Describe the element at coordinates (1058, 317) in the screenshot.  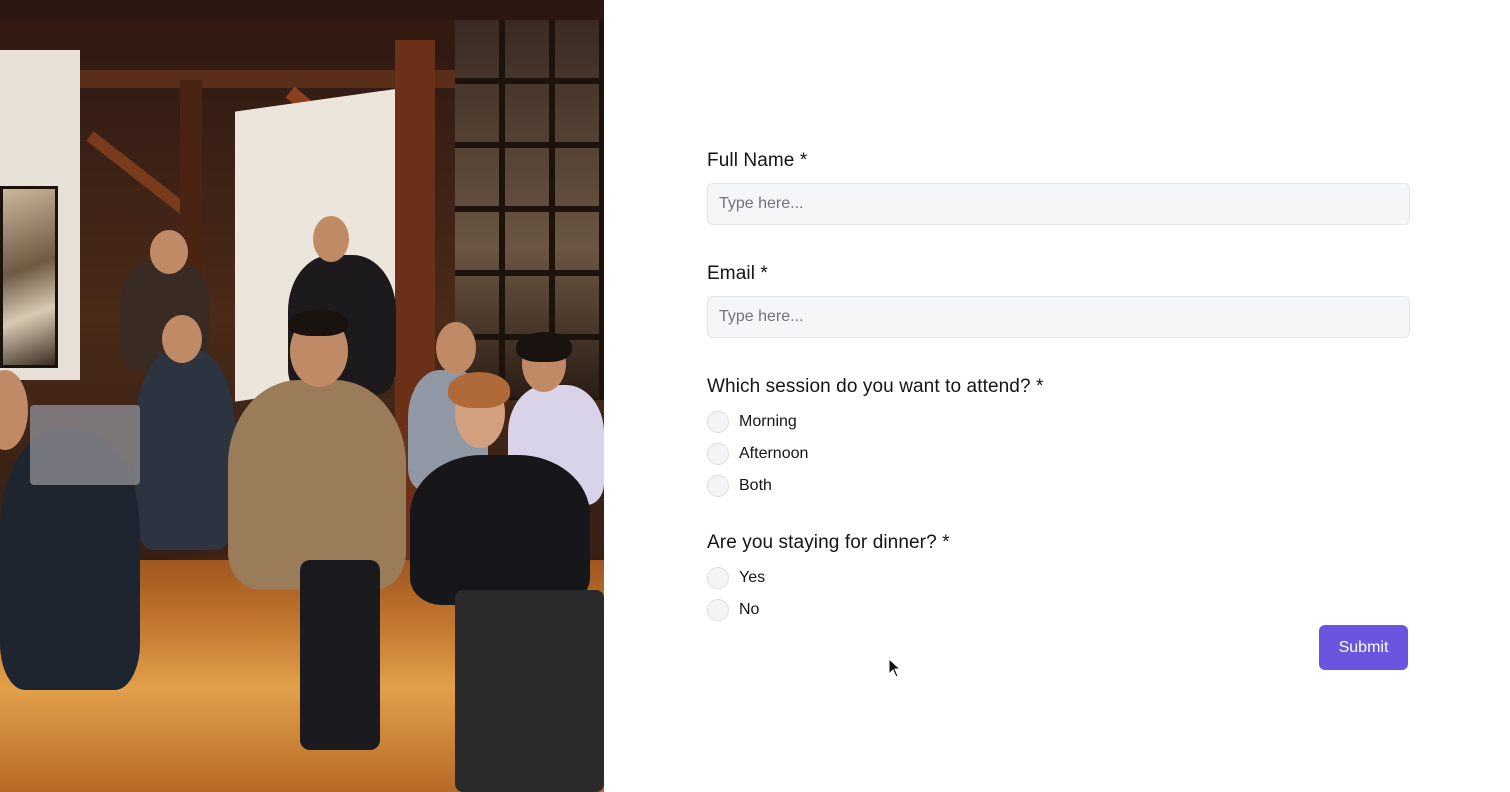
I see `email-input` at that location.